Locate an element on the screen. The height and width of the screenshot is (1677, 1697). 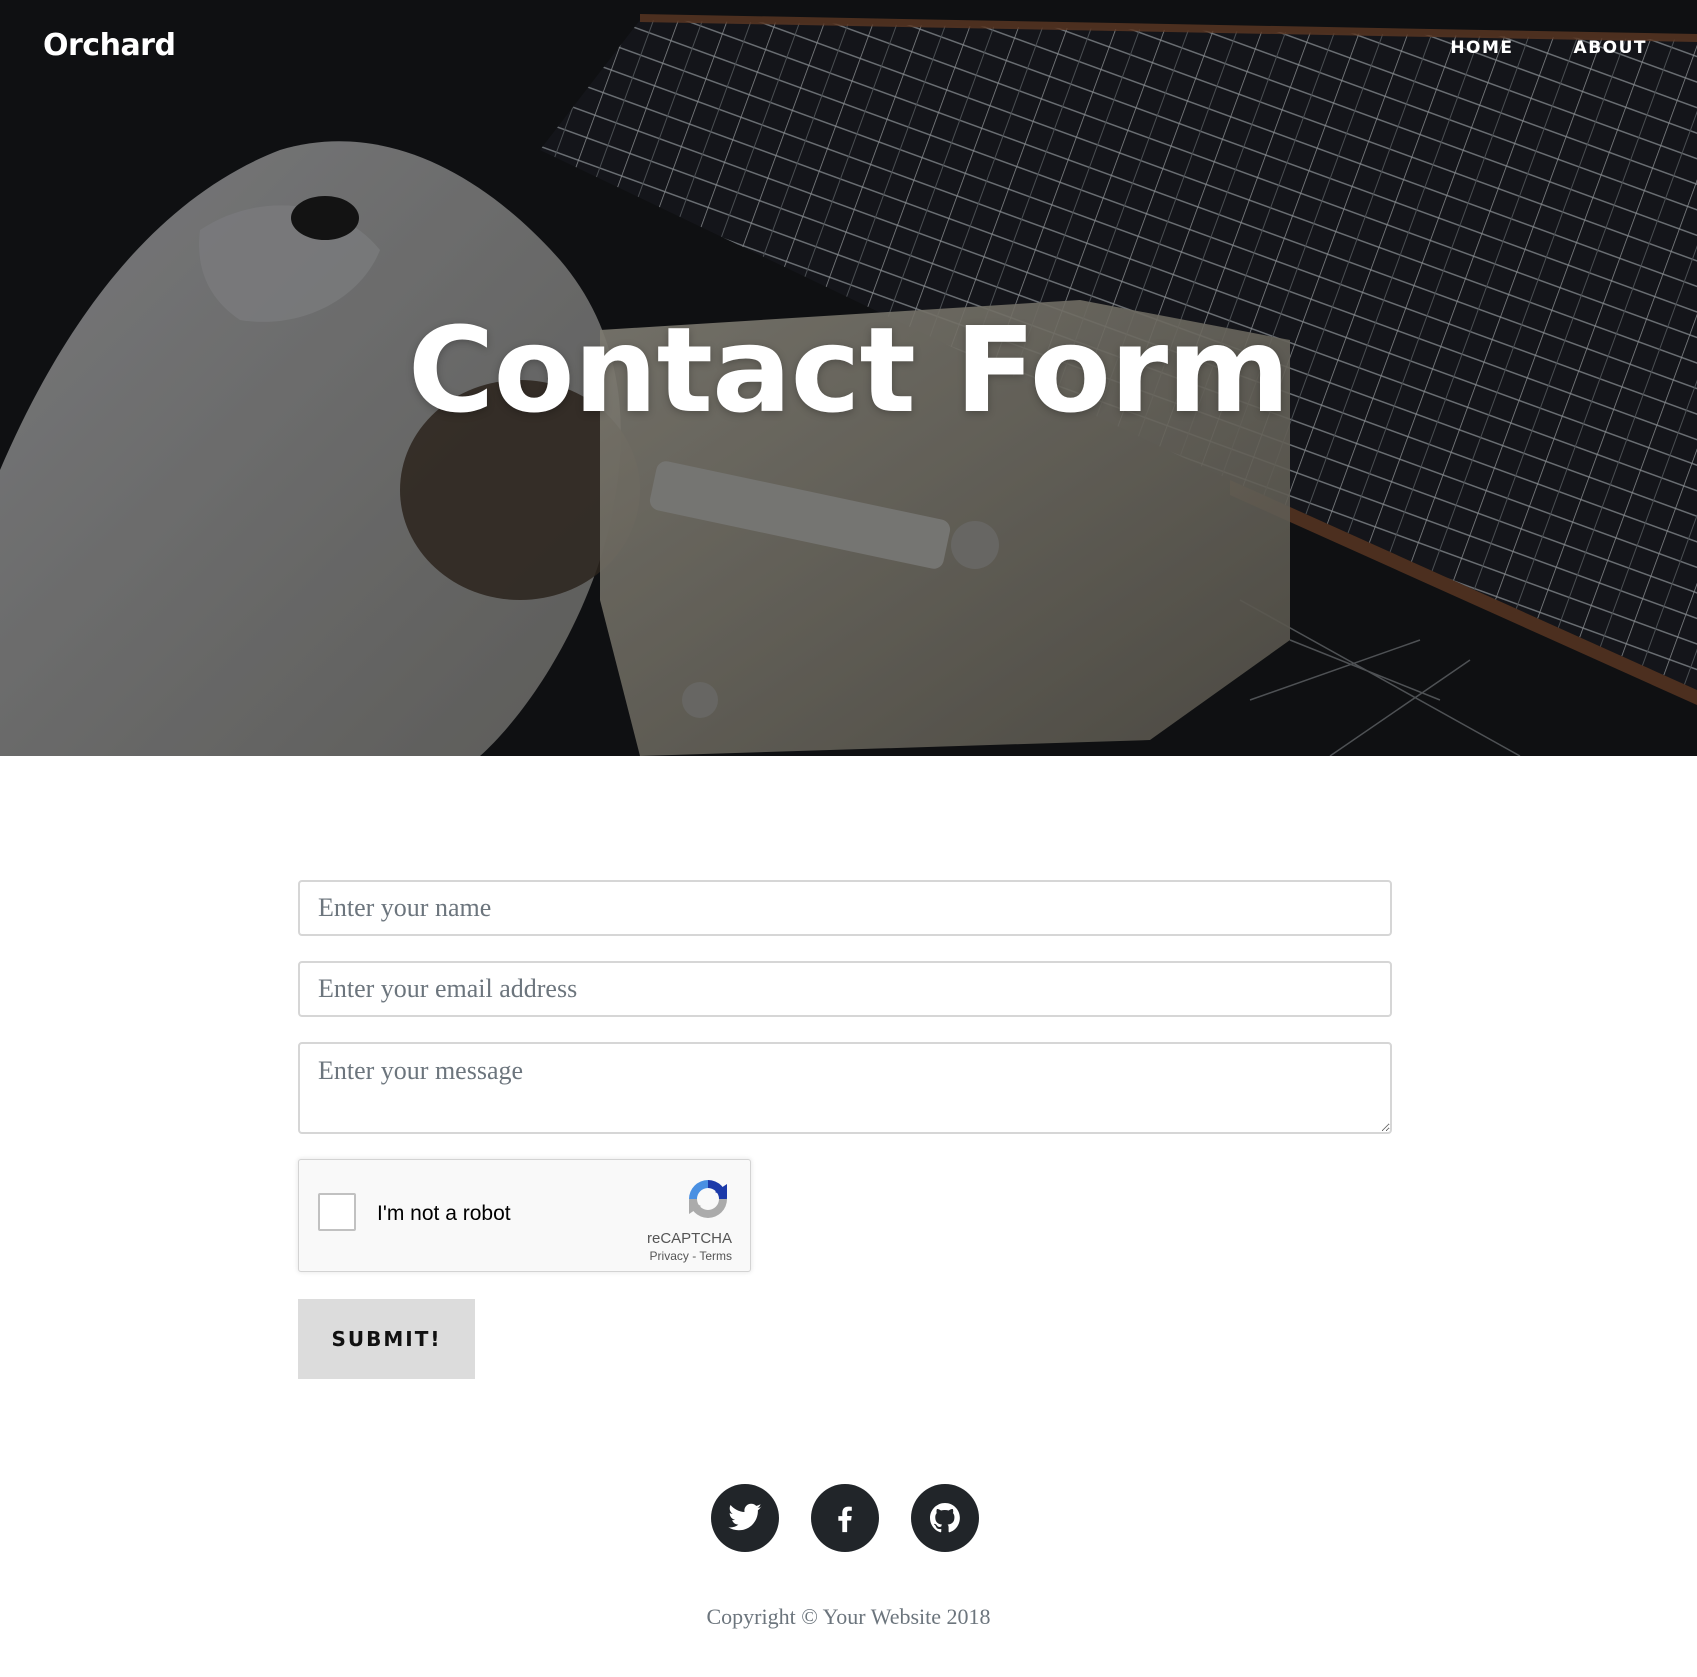
github-icon is located at coordinates (945, 1518).